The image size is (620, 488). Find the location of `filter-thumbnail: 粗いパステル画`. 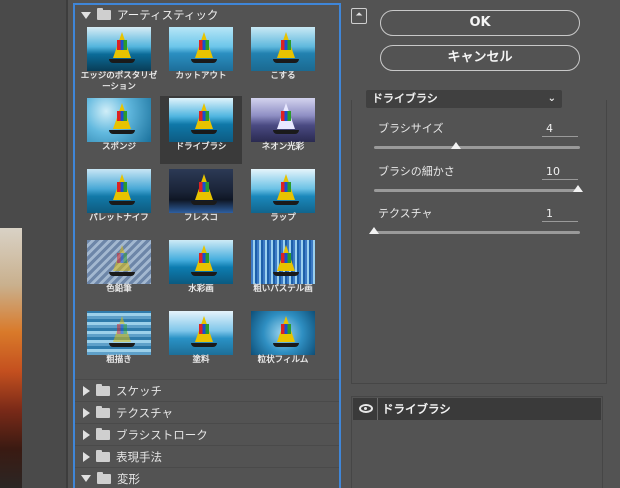

filter-thumbnail: 粗いパステル画 is located at coordinates (283, 272).